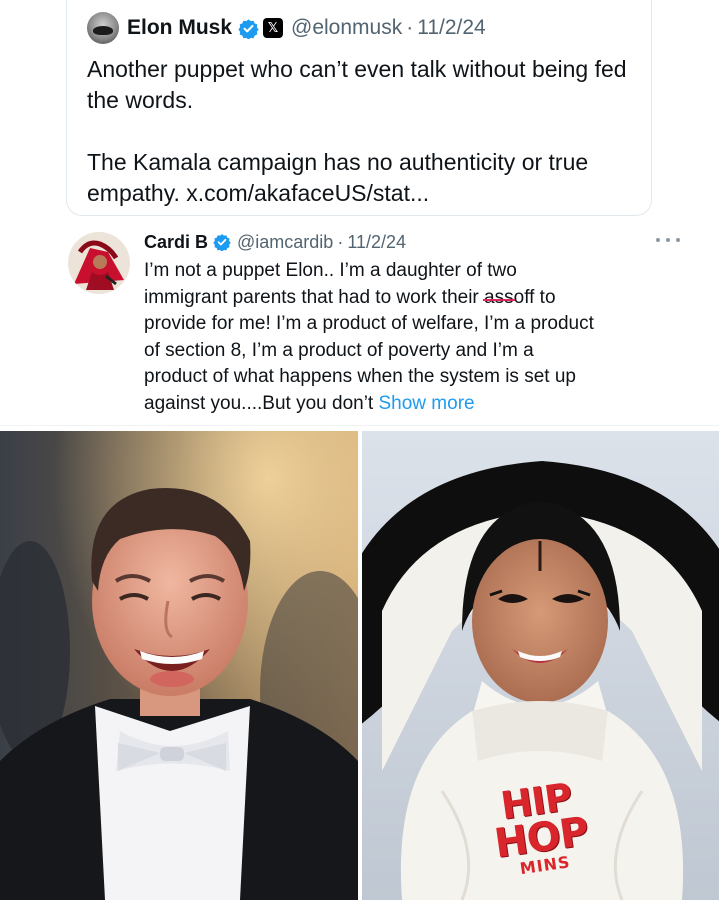 The image size is (719, 900). Describe the element at coordinates (499, 298) in the screenshot. I see `censored-word: ass` at that location.